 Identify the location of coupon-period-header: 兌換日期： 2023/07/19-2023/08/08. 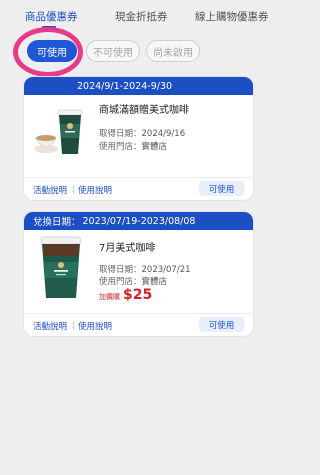
(138, 221).